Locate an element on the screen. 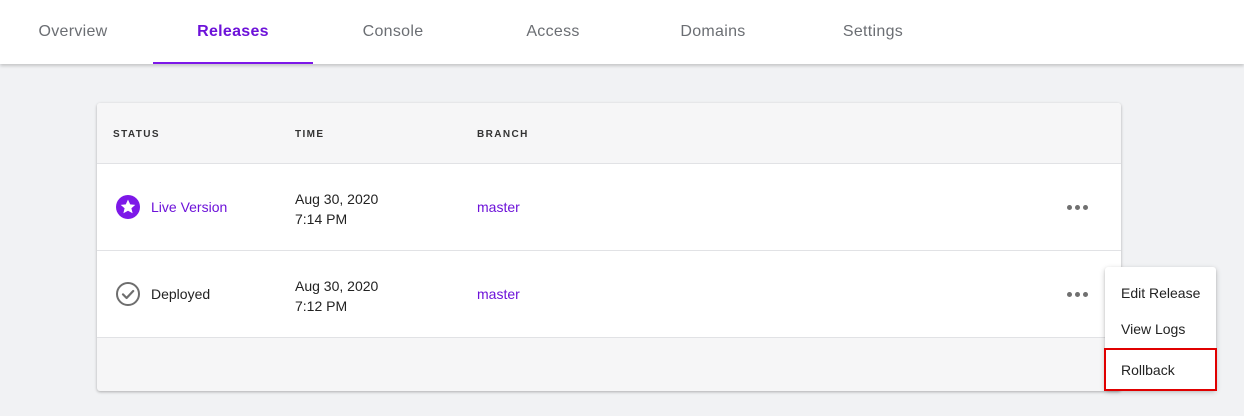  status-label: Deployed is located at coordinates (181, 294).